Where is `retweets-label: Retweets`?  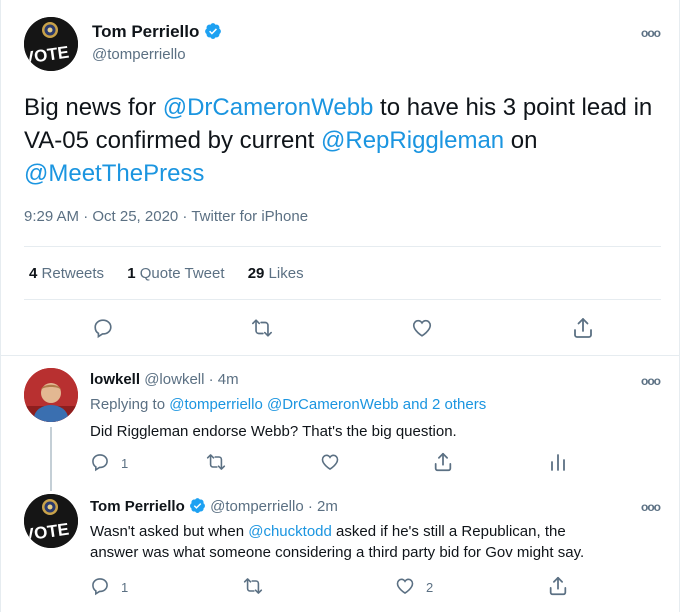
retweets-label: Retweets is located at coordinates (73, 273).